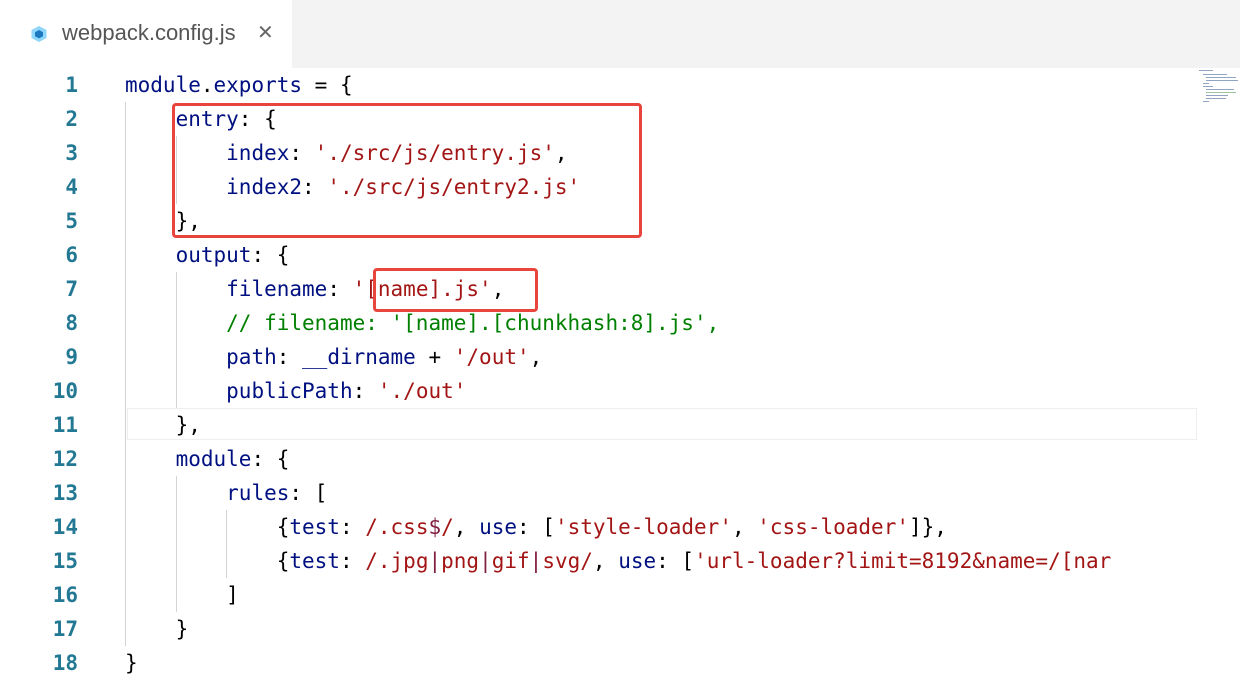  I want to click on code-text: module.exports = {, so click(239, 85).